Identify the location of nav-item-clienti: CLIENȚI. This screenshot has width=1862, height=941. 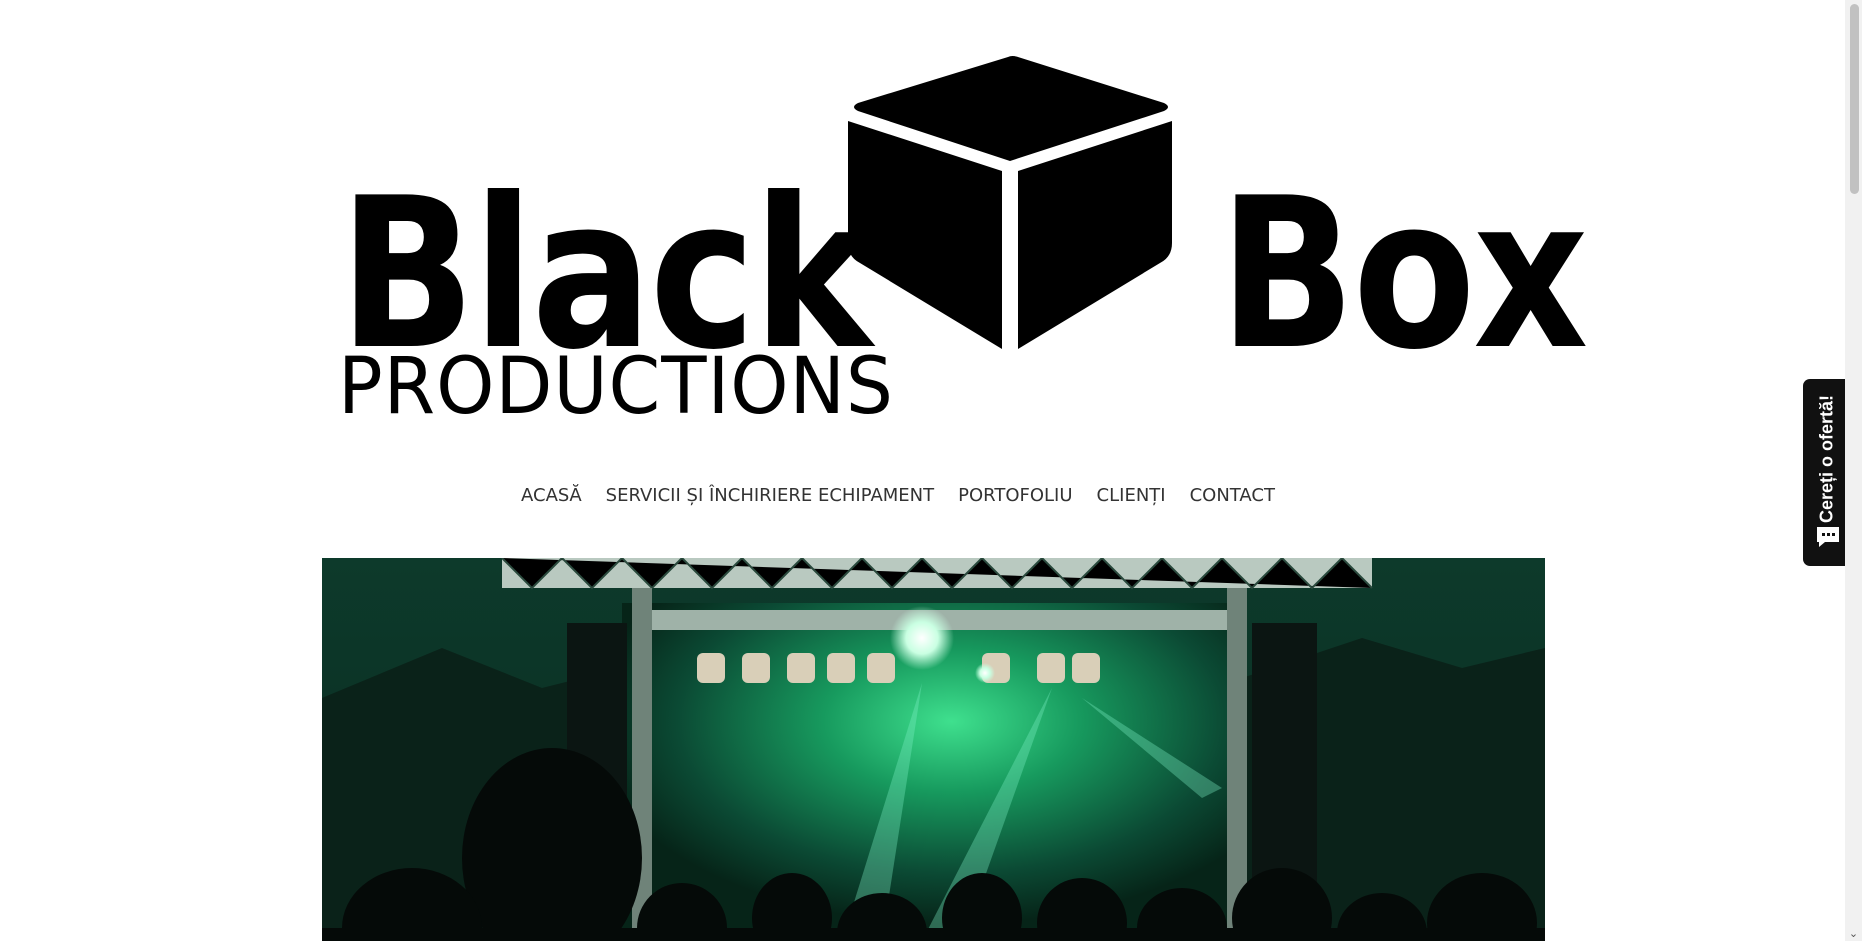
(1131, 496).